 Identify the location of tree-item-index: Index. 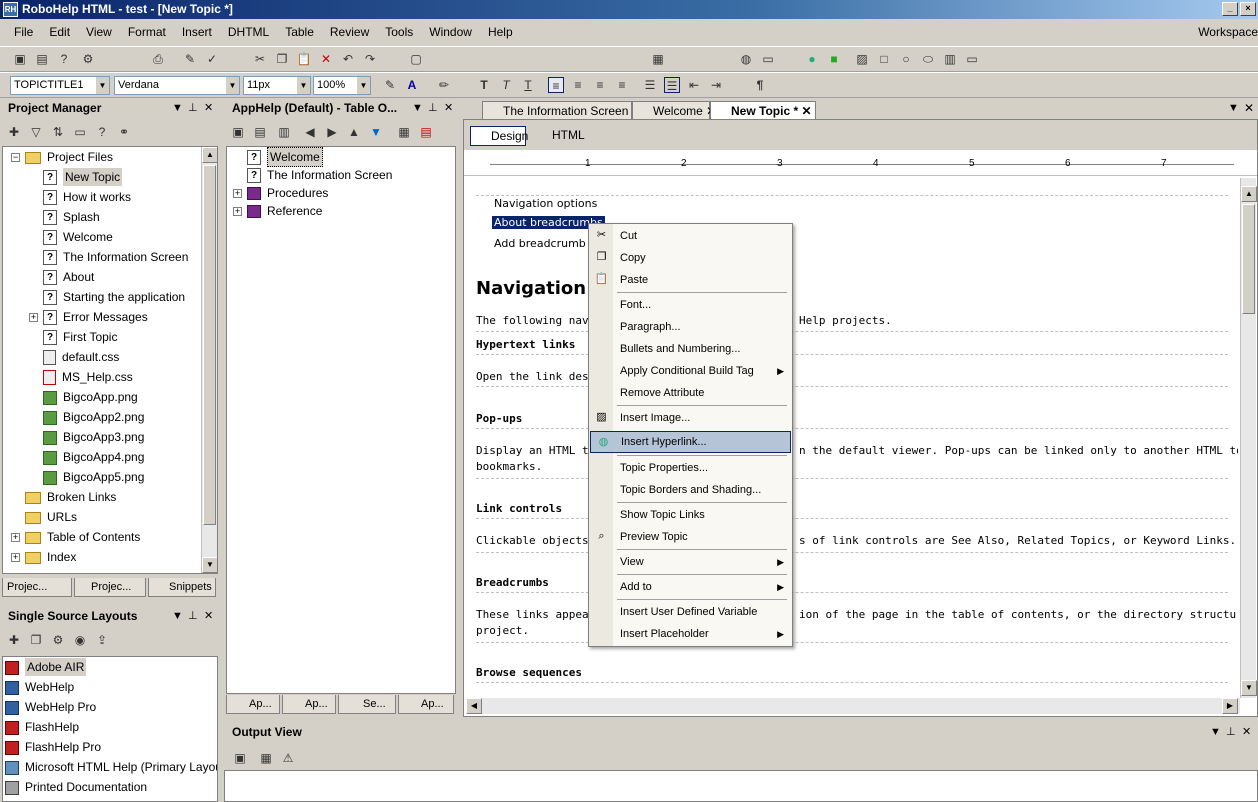
(50, 557).